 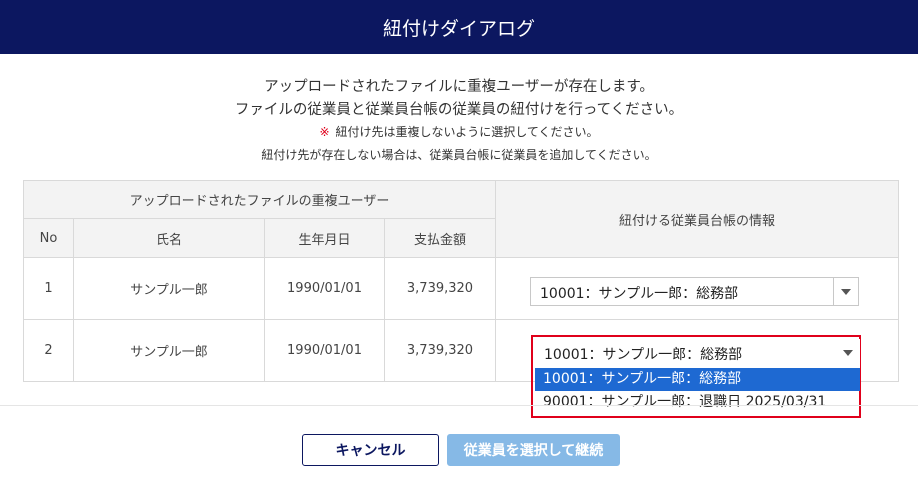 I want to click on note-mark: ※, so click(x=324, y=132).